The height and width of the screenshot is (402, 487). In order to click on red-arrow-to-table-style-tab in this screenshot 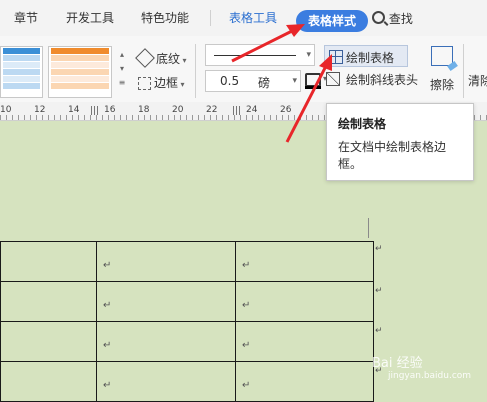, I will do `click(268, 43)`.